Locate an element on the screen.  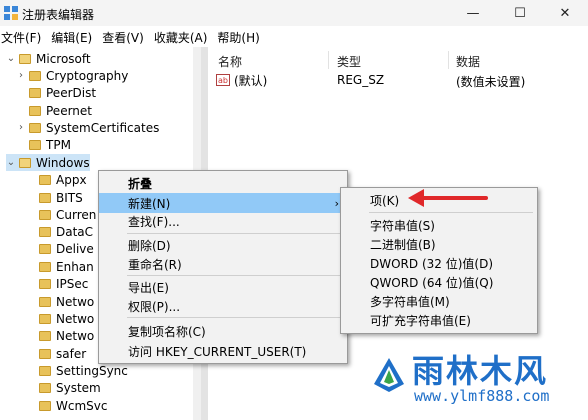
menu-view: 查看(V) is located at coordinates (127, 36).